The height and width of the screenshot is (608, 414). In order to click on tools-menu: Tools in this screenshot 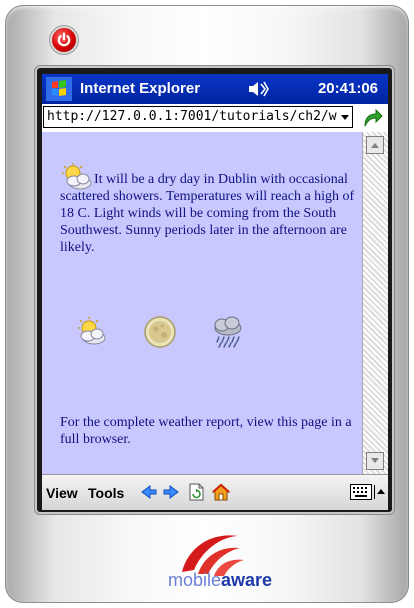, I will do `click(106, 493)`.